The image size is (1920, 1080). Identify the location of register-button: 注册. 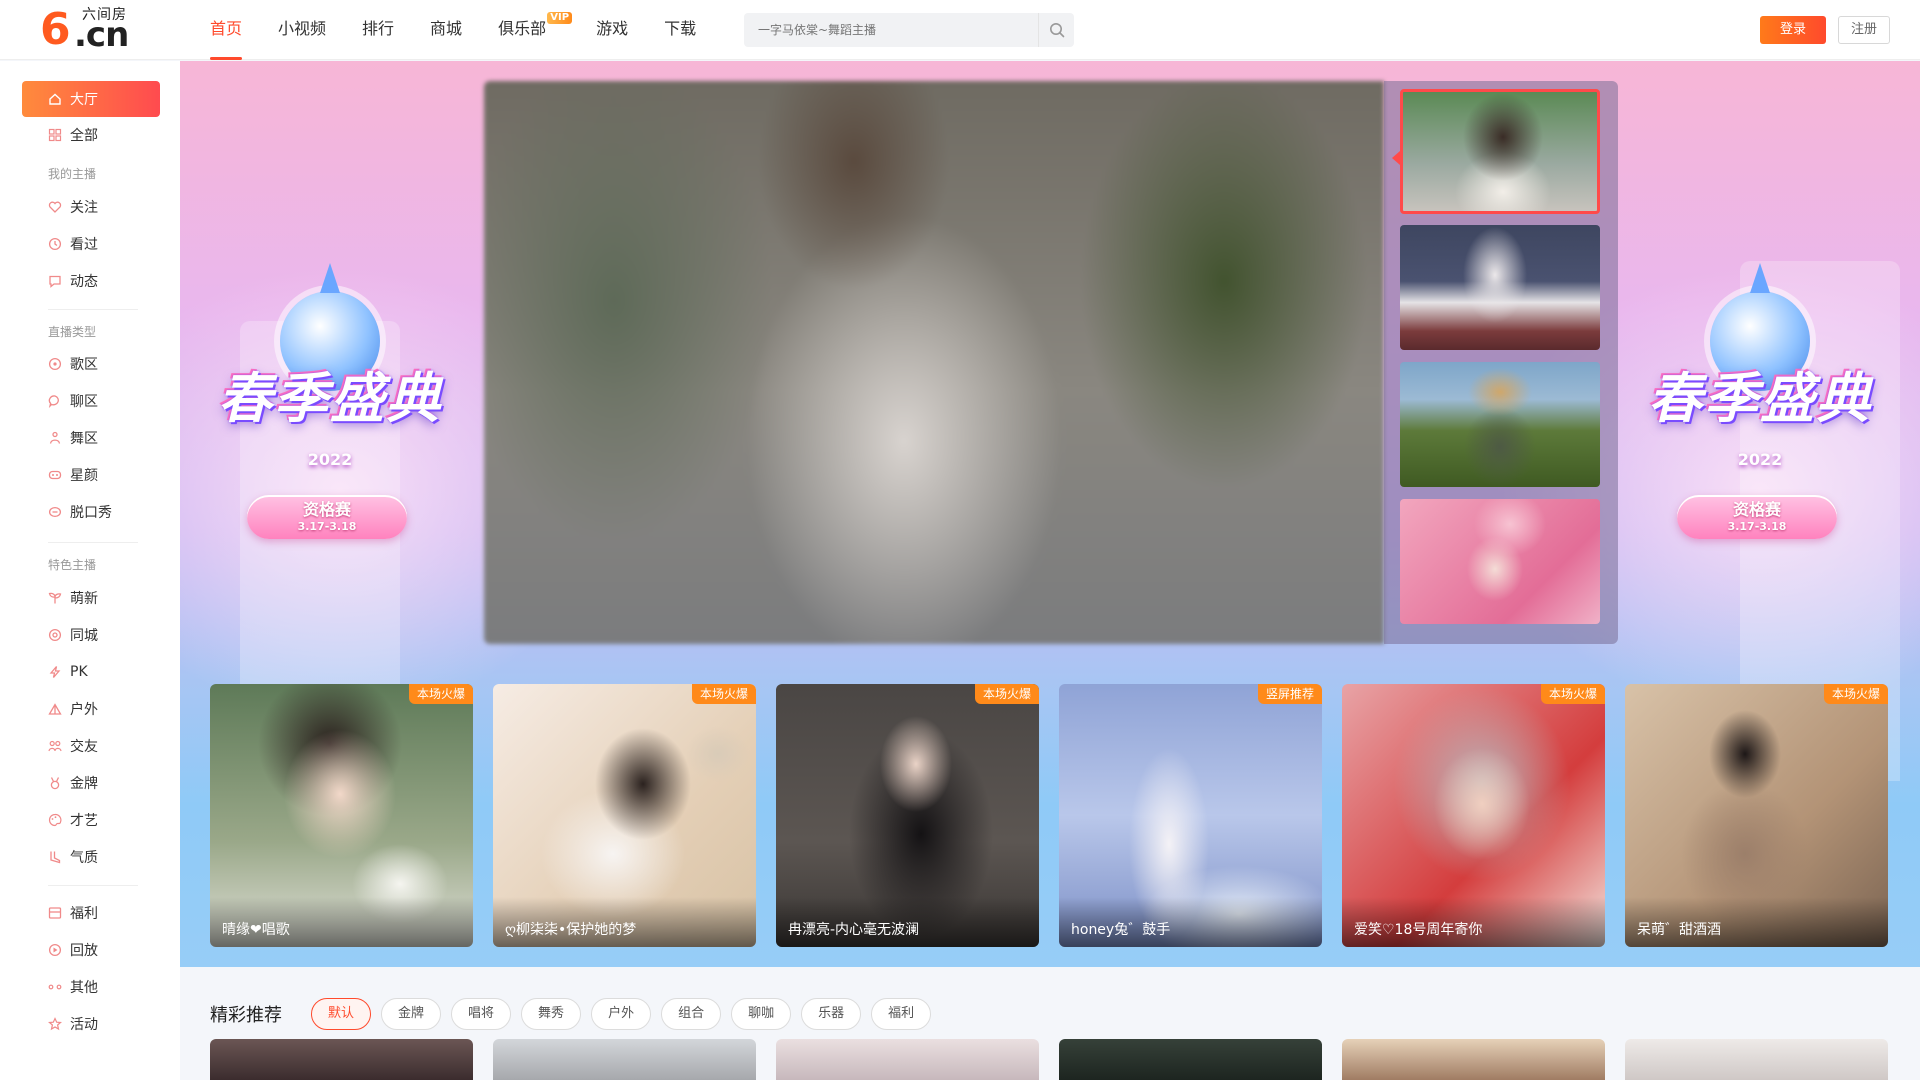
(1864, 30).